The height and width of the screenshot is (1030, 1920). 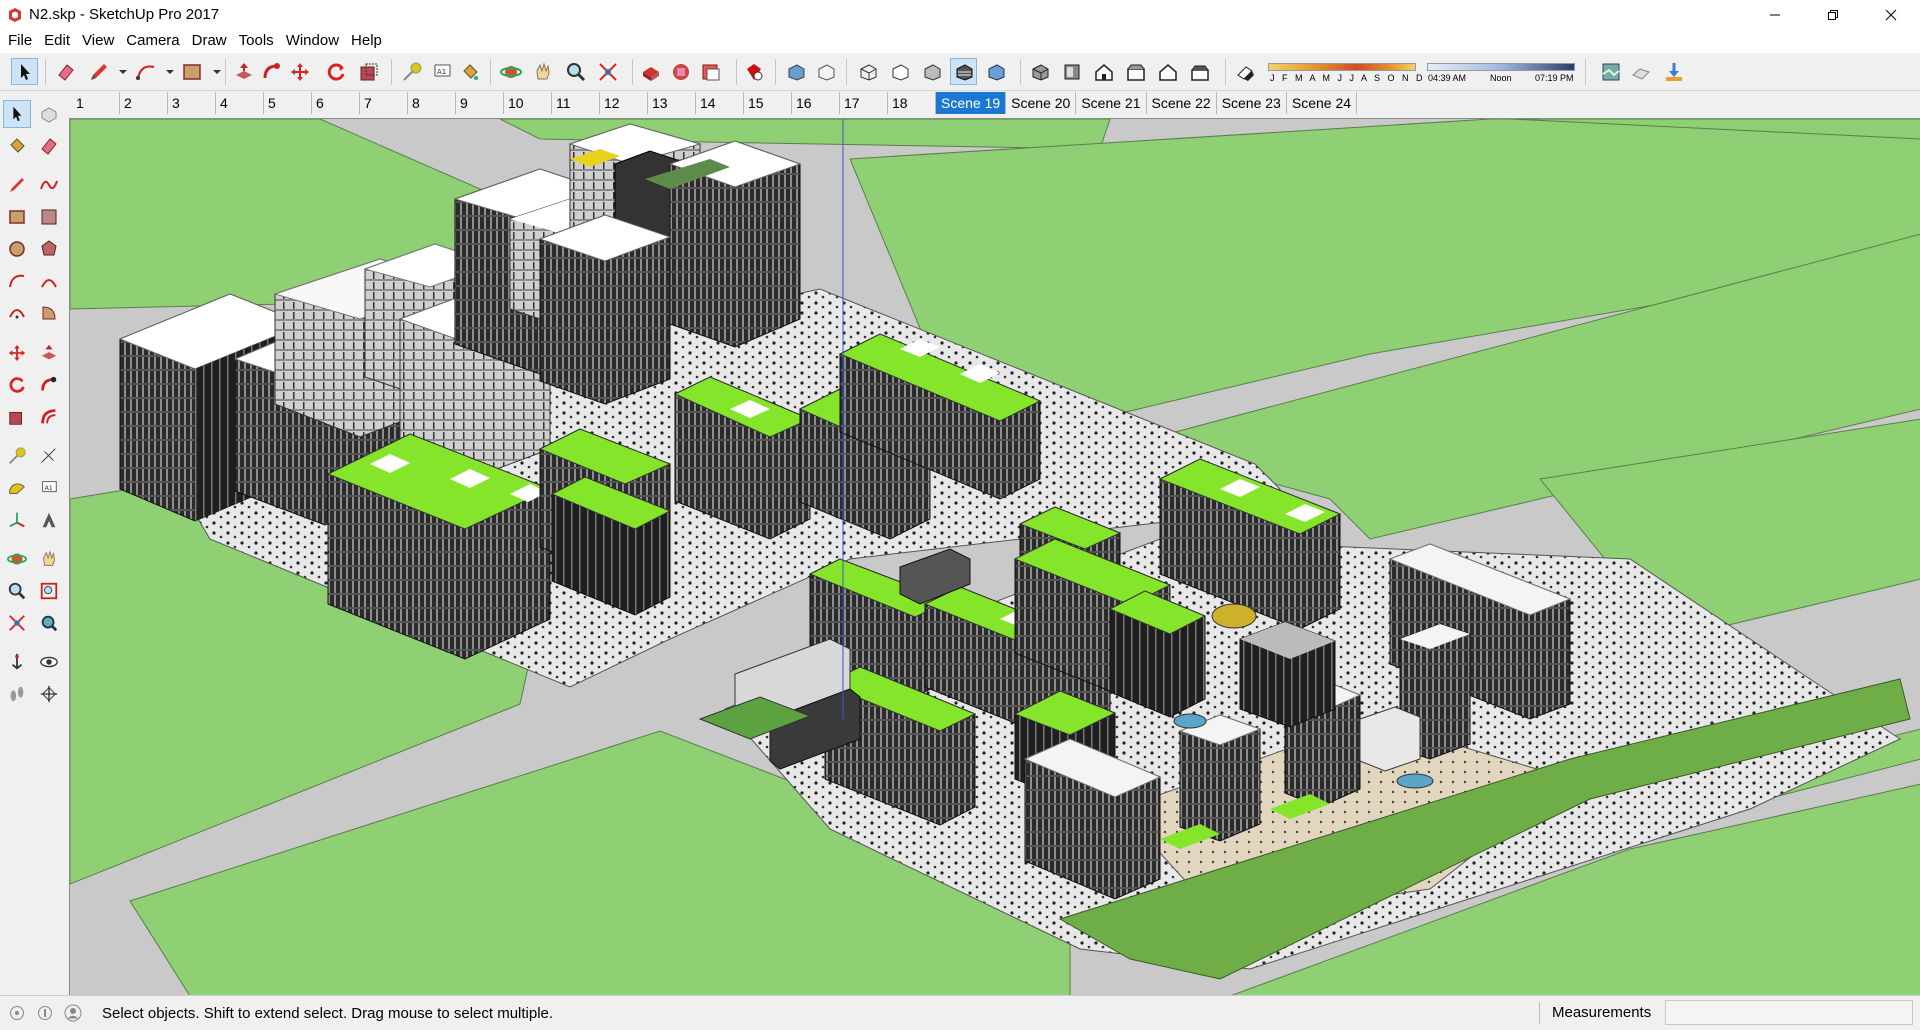 What do you see at coordinates (17, 694) in the screenshot?
I see `walk-icon` at bounding box center [17, 694].